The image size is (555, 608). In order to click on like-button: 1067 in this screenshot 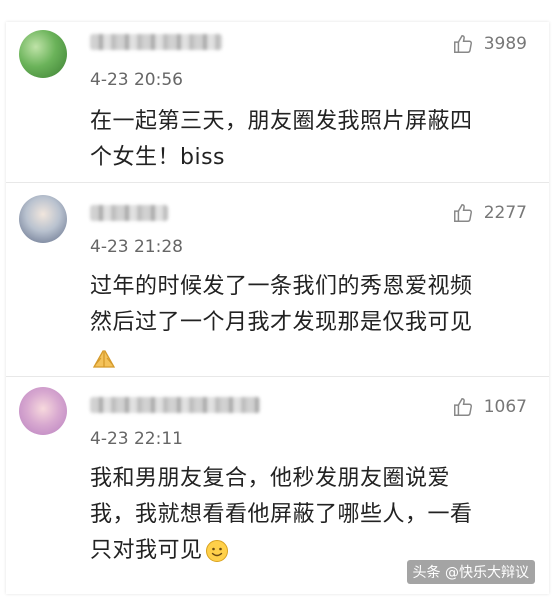, I will do `click(489, 407)`.